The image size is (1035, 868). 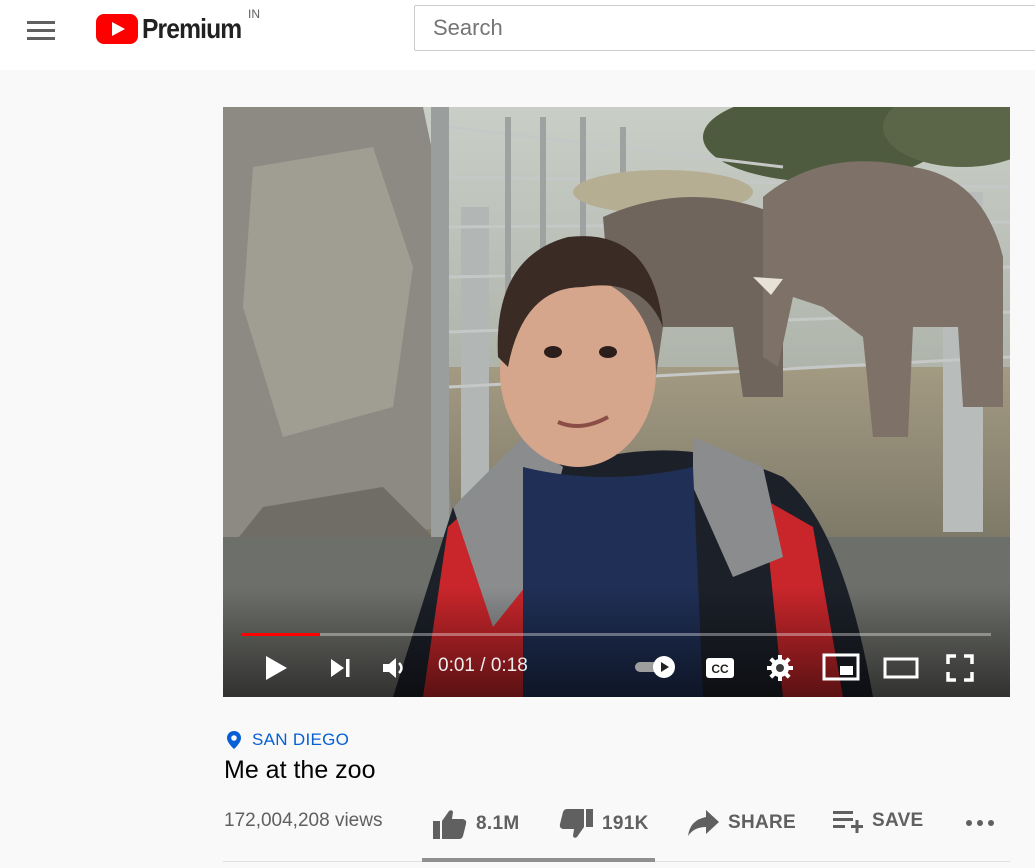 I want to click on search-input, so click(x=725, y=28).